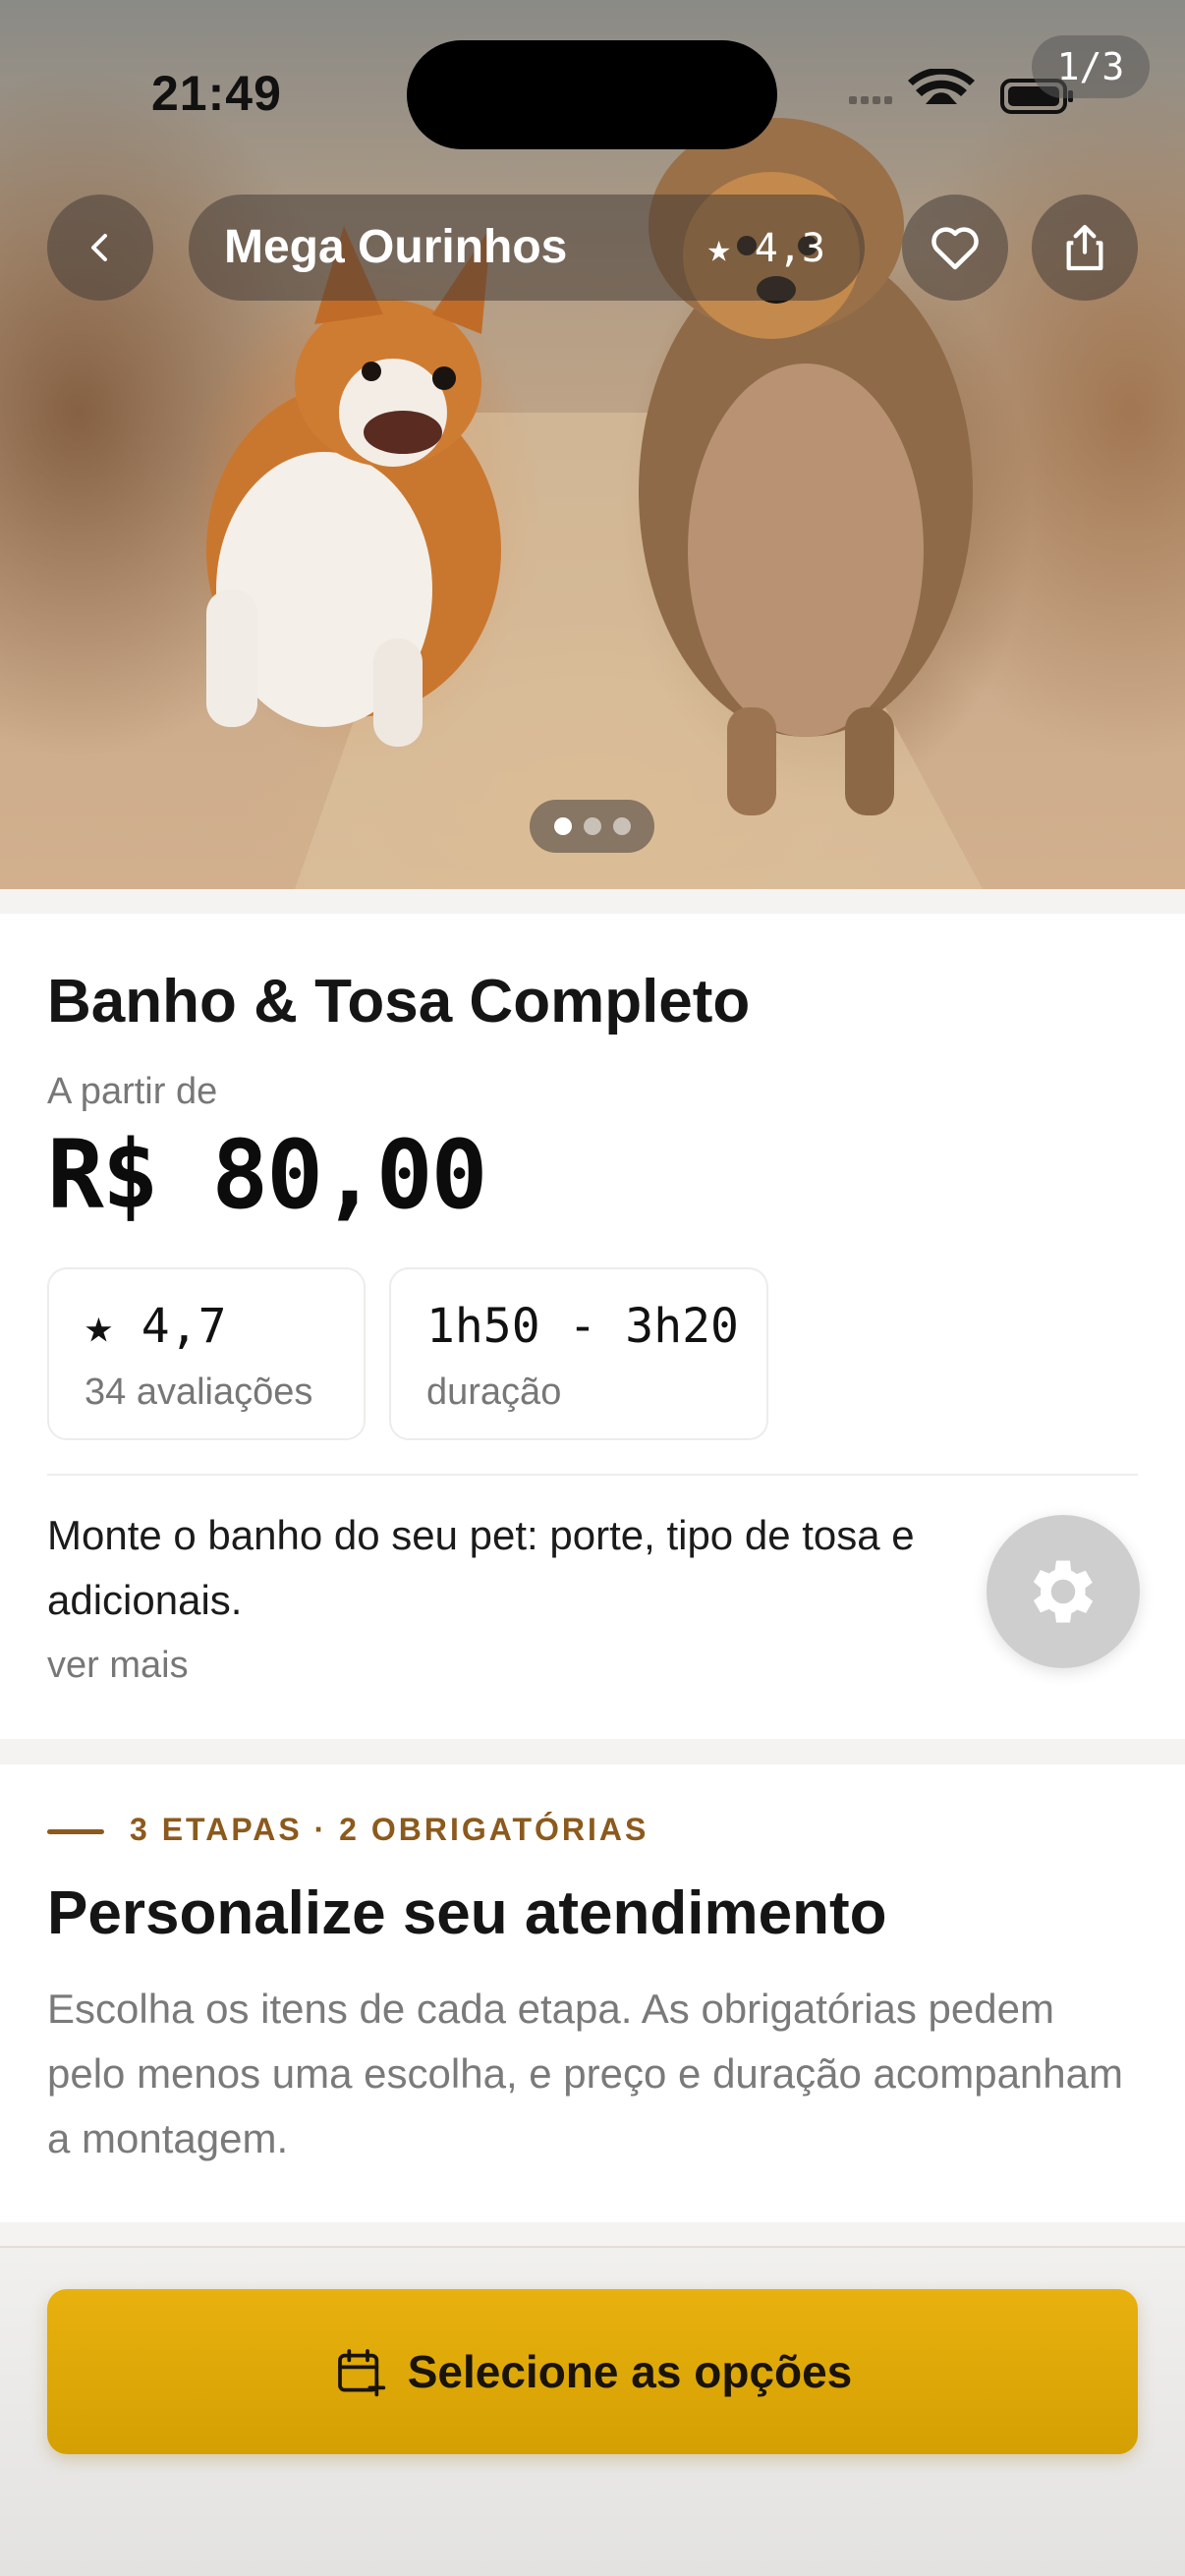 The width and height of the screenshot is (1185, 2576). I want to click on rating-stat: ★ 4,7 34 avaliações, so click(207, 1353).